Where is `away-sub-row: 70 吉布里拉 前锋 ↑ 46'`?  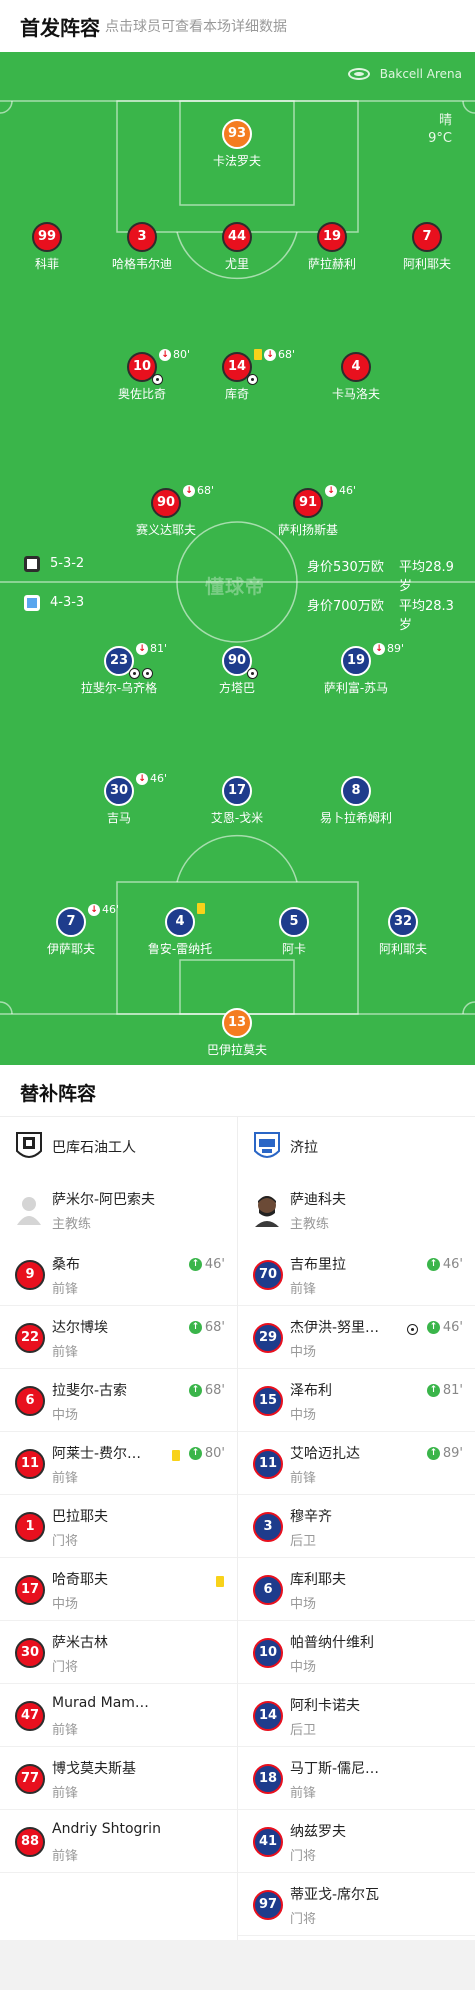 away-sub-row: 70 吉布里拉 前锋 ↑ 46' is located at coordinates (356, 1274).